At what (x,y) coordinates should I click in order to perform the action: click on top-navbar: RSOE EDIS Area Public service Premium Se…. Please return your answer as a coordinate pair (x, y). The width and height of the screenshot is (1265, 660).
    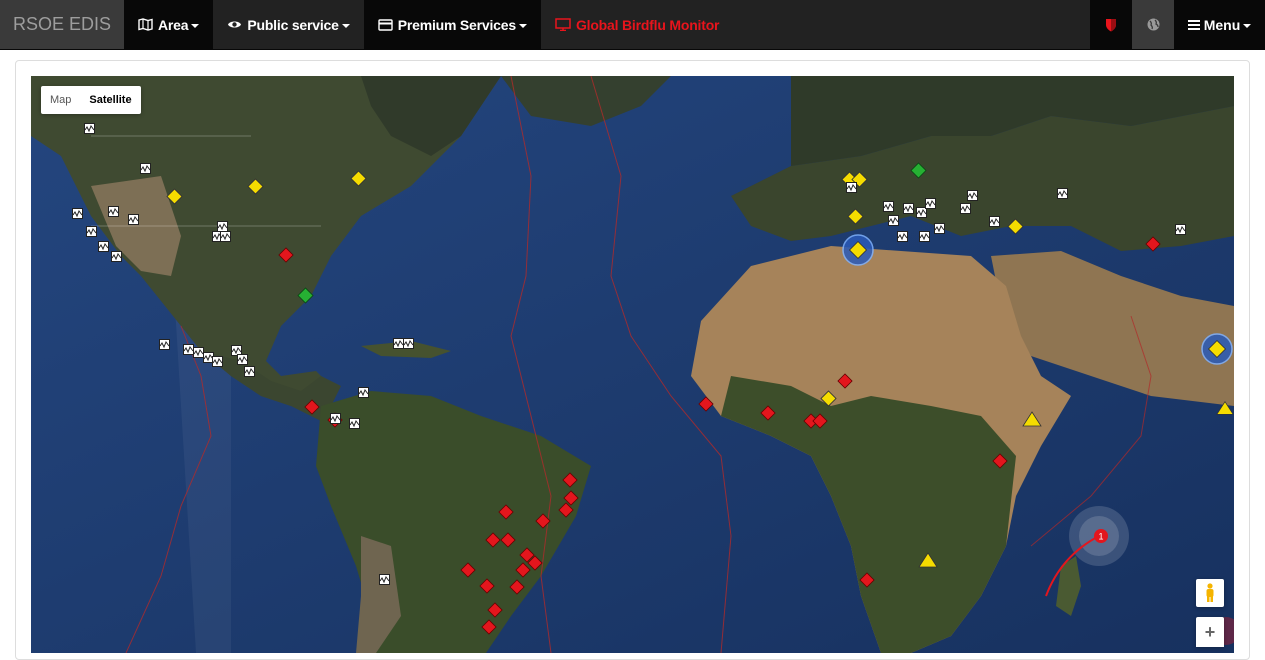
    Looking at the image, I should click on (632, 25).